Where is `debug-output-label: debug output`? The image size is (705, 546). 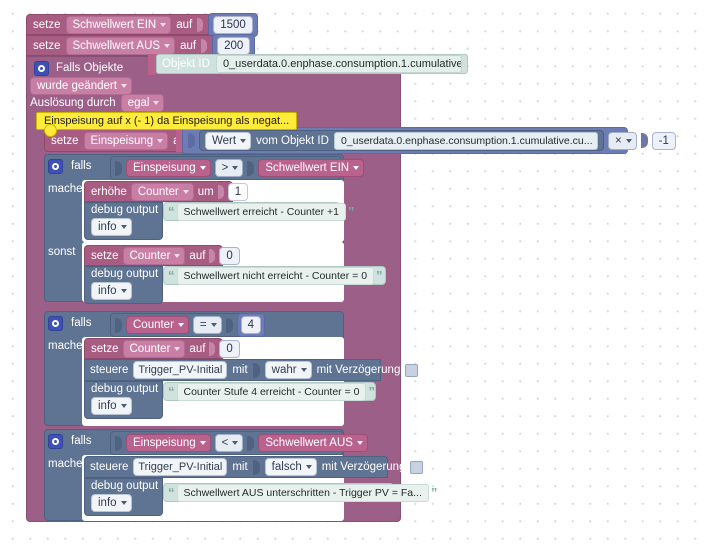
debug-output-label: debug output is located at coordinates (125, 486).